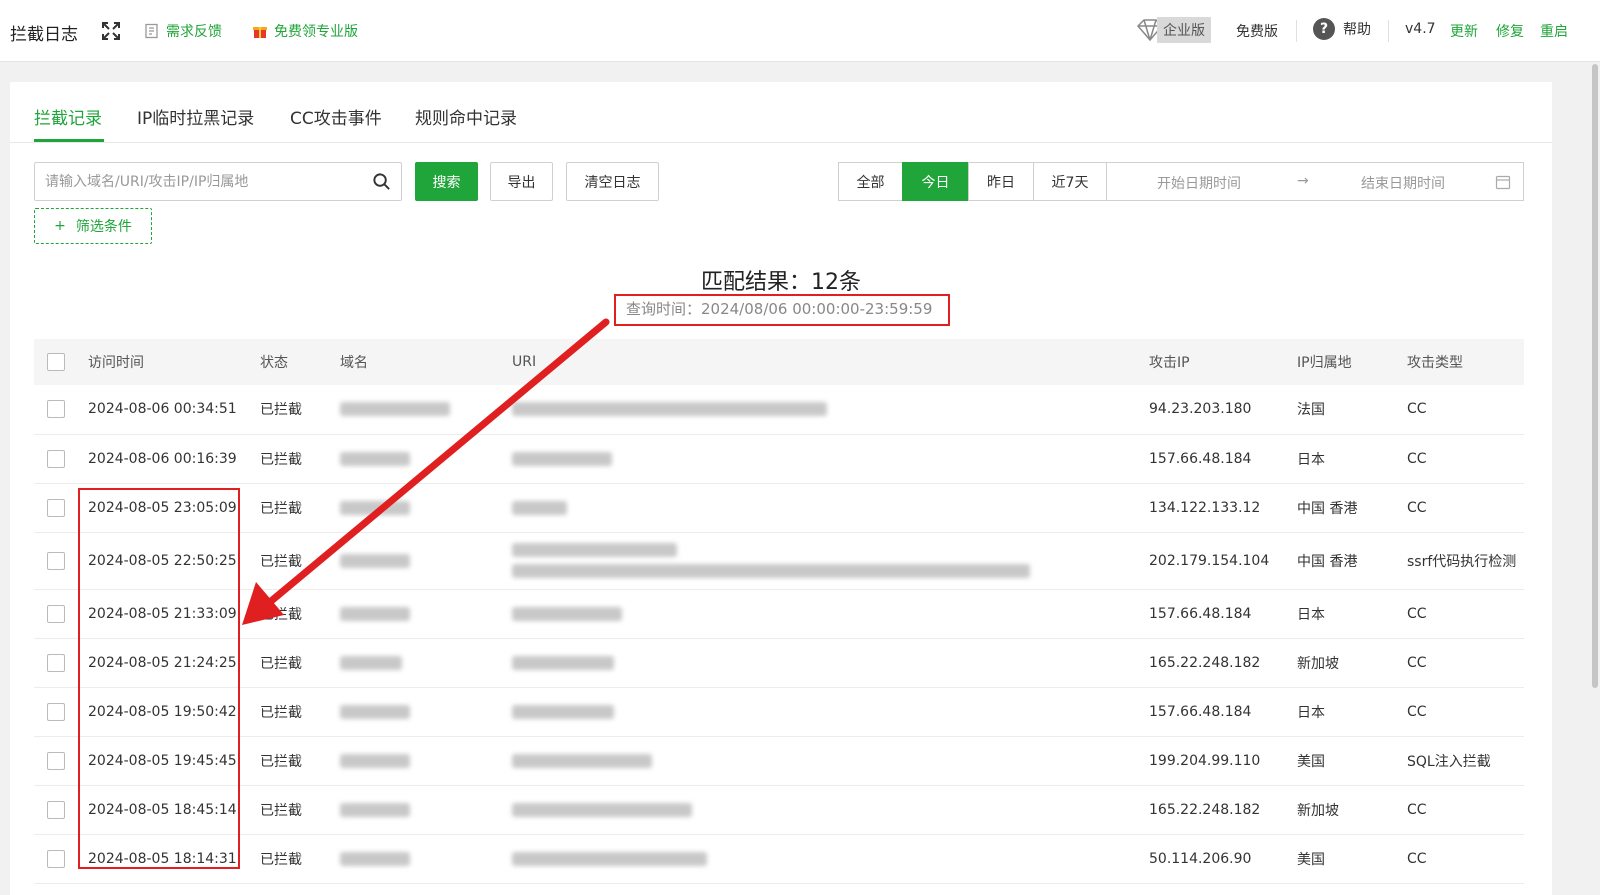  Describe the element at coordinates (1464, 31) in the screenshot. I see `update-link: 更新` at that location.